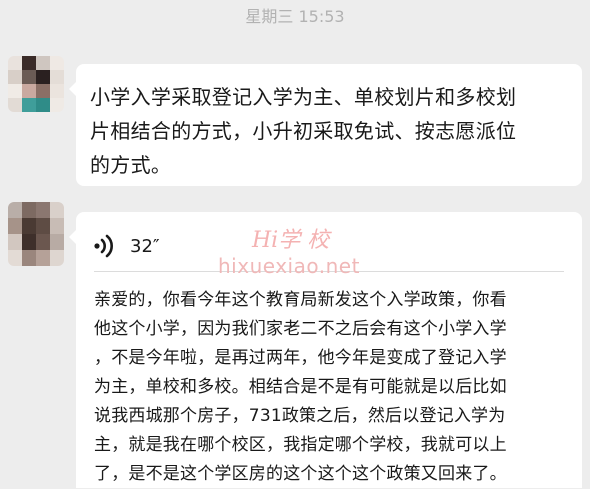 This screenshot has width=590, height=489. What do you see at coordinates (131, 165) in the screenshot?
I see `message-line: 的方式。` at bounding box center [131, 165].